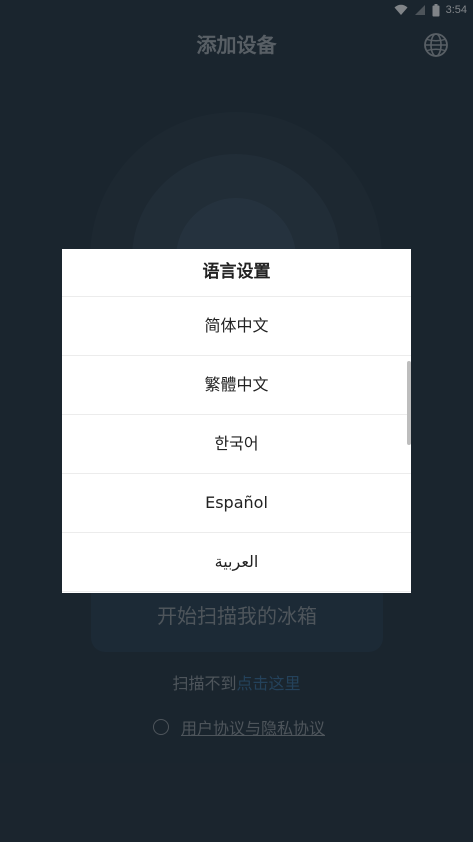 The width and height of the screenshot is (473, 842). What do you see at coordinates (236, 273) in the screenshot?
I see `dialog-title: 语言设置` at bounding box center [236, 273].